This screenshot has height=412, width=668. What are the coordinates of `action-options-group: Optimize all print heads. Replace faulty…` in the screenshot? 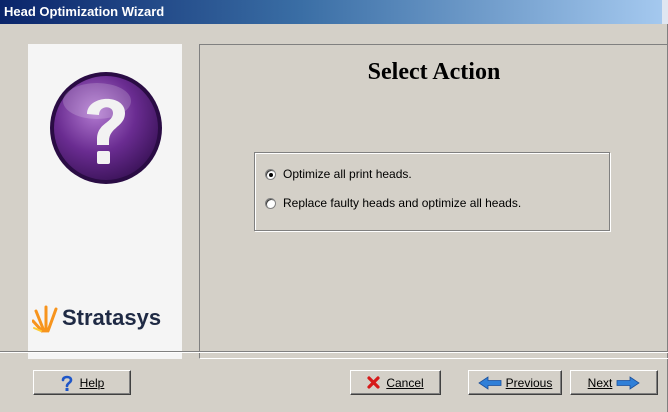 It's located at (432, 191).